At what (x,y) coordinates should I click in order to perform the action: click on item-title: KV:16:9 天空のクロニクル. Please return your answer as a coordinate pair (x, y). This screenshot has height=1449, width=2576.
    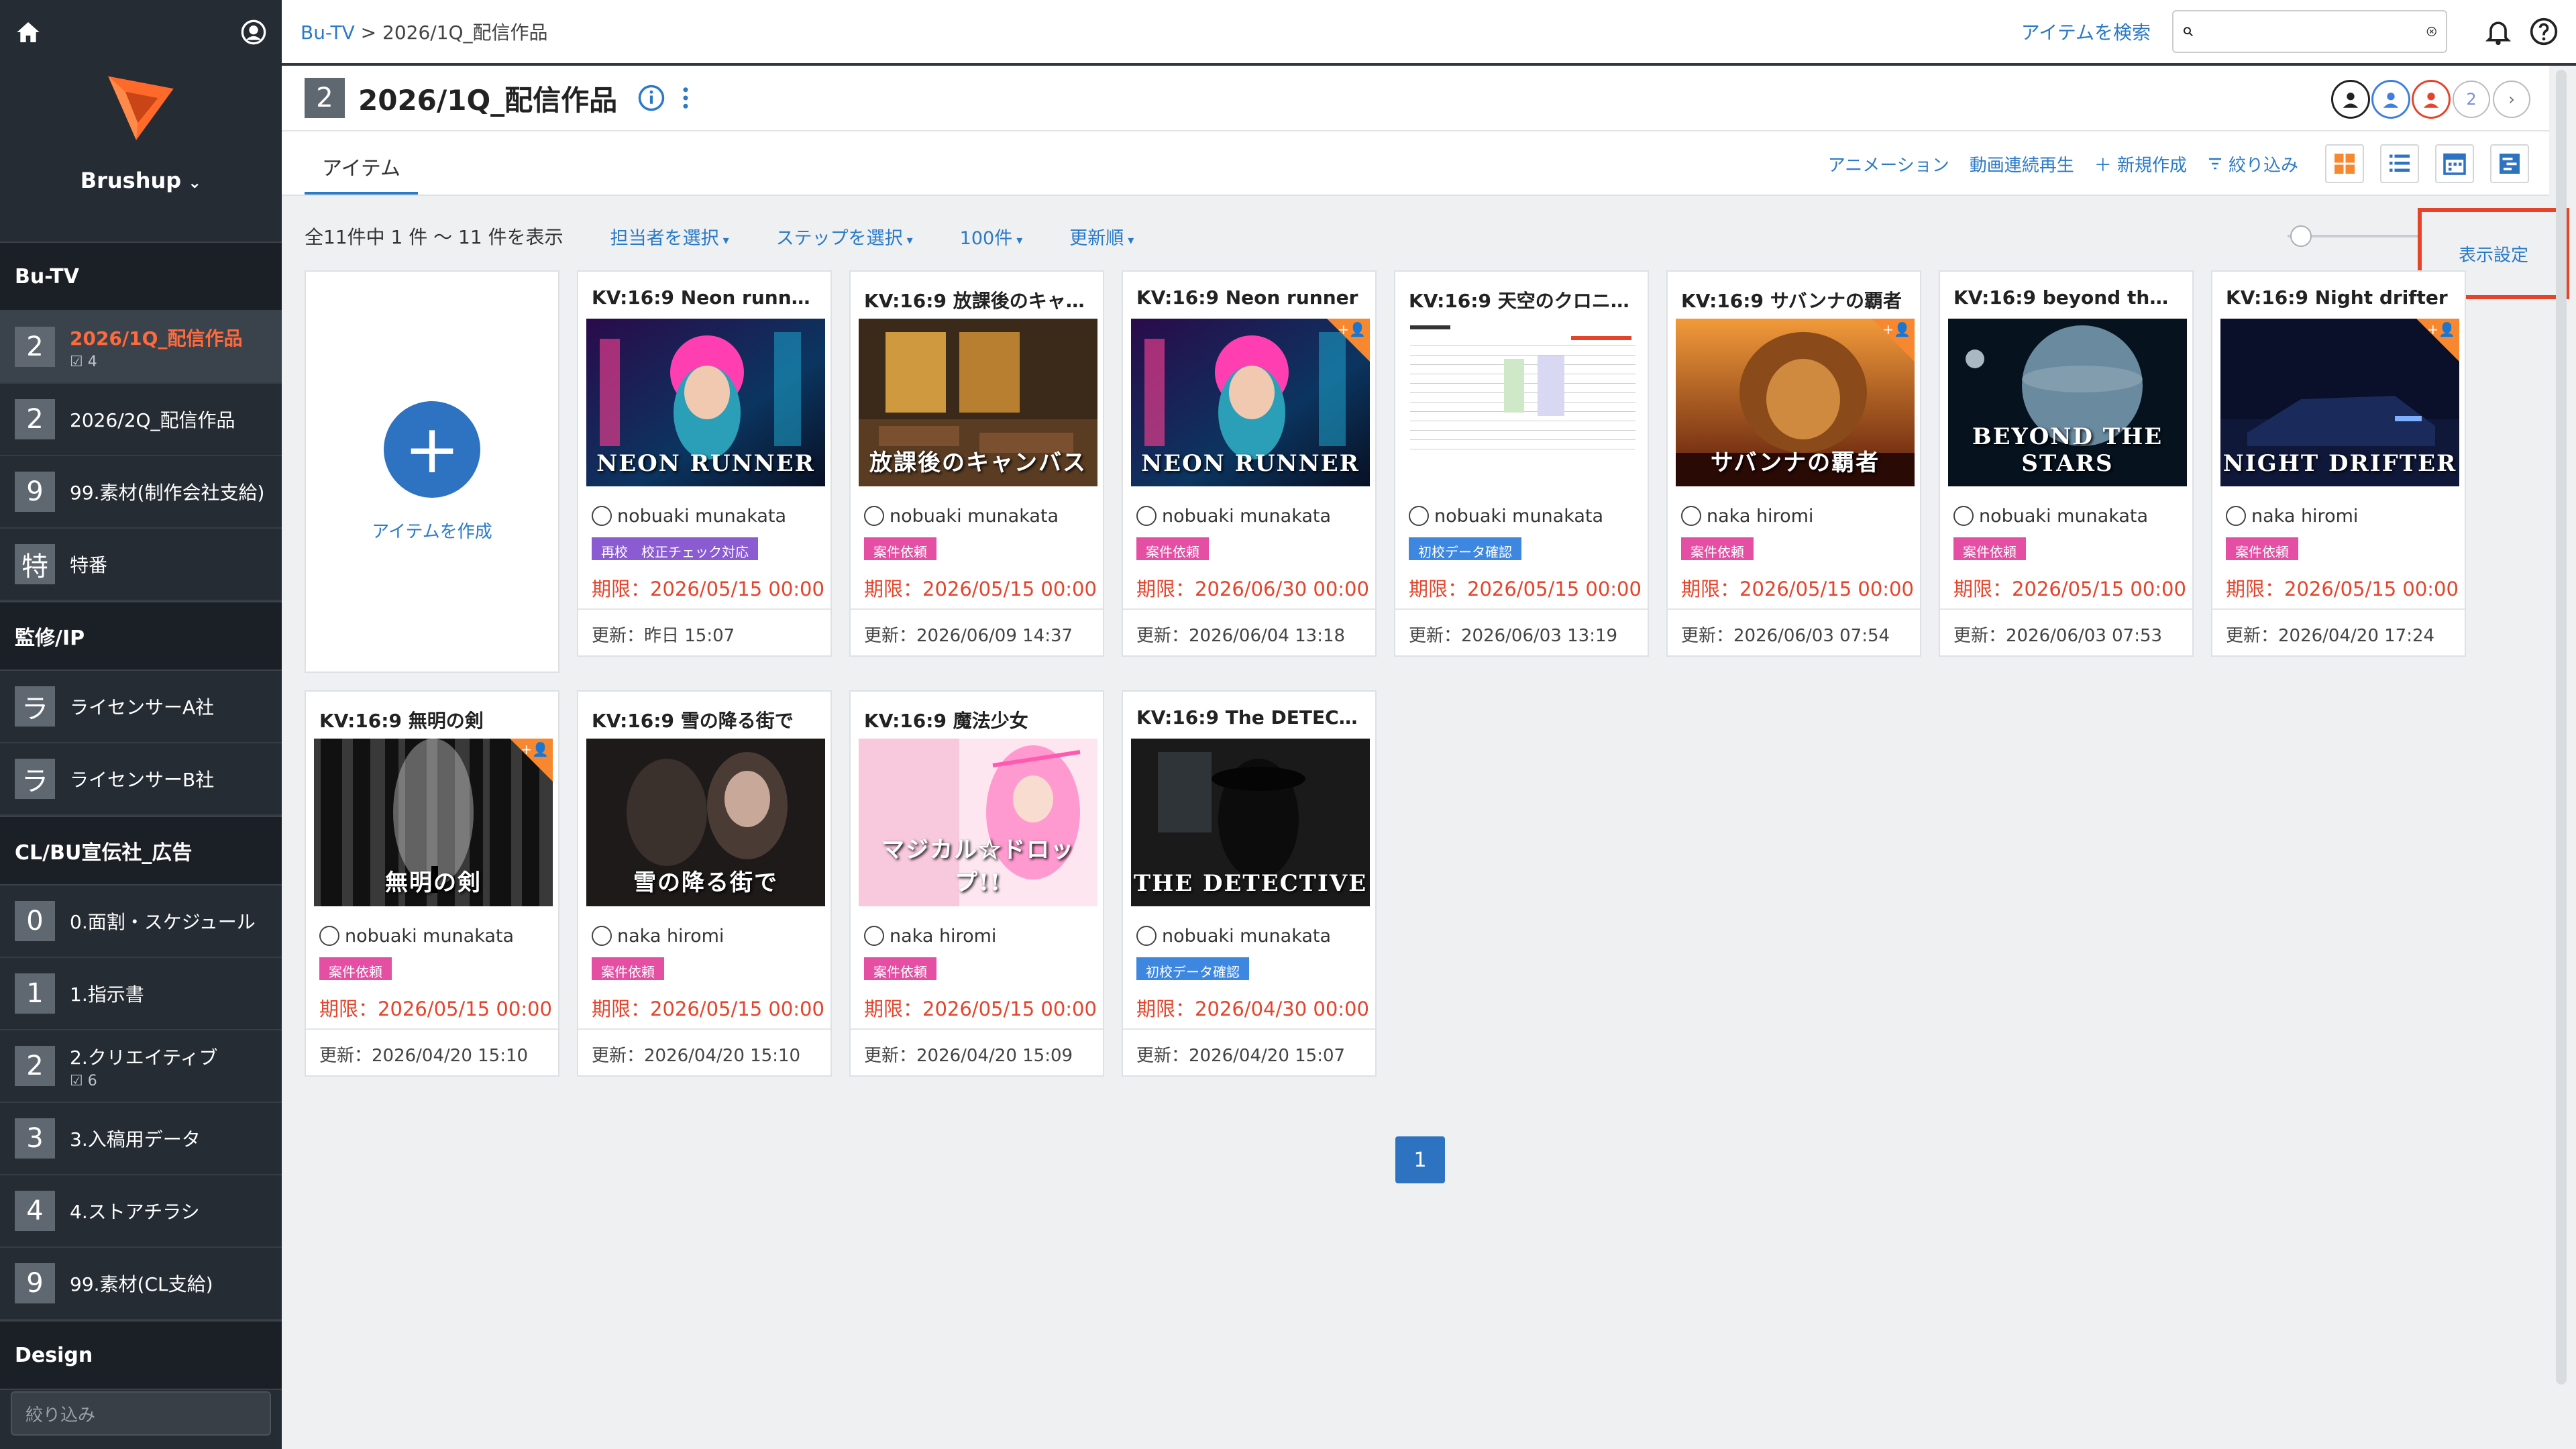
    Looking at the image, I should click on (1521, 295).